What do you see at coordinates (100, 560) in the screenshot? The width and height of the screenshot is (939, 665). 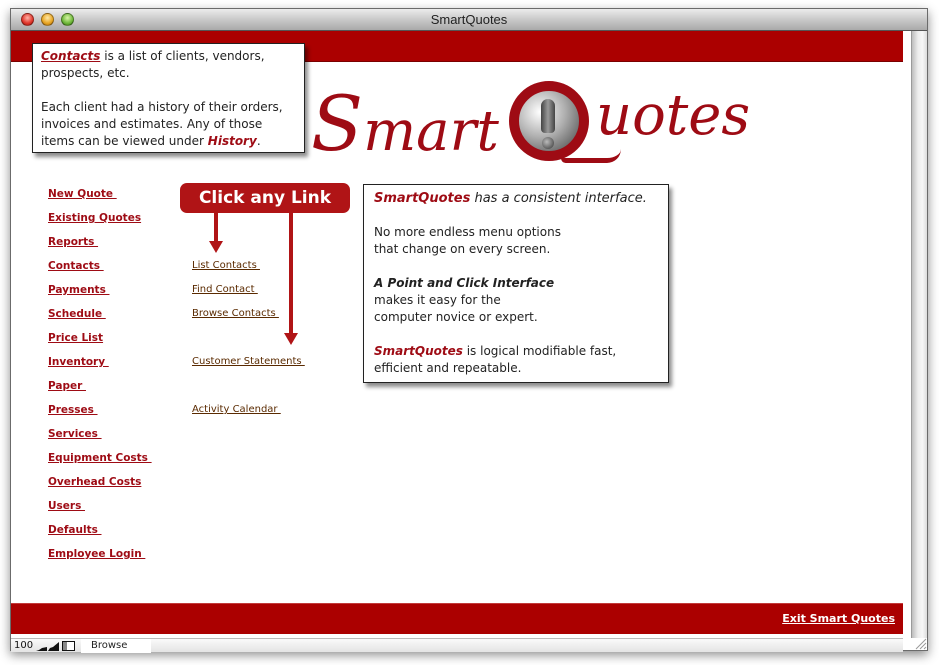 I see `nav-employee-login: Employee Login` at bounding box center [100, 560].